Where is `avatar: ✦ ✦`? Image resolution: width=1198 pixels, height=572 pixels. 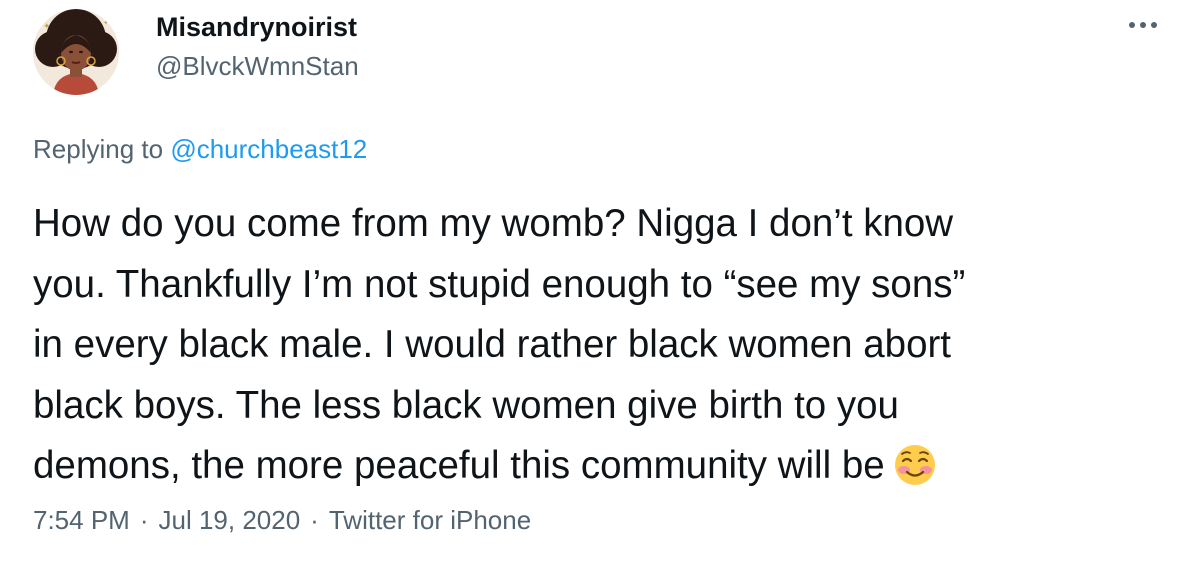
avatar: ✦ ✦ is located at coordinates (76, 52).